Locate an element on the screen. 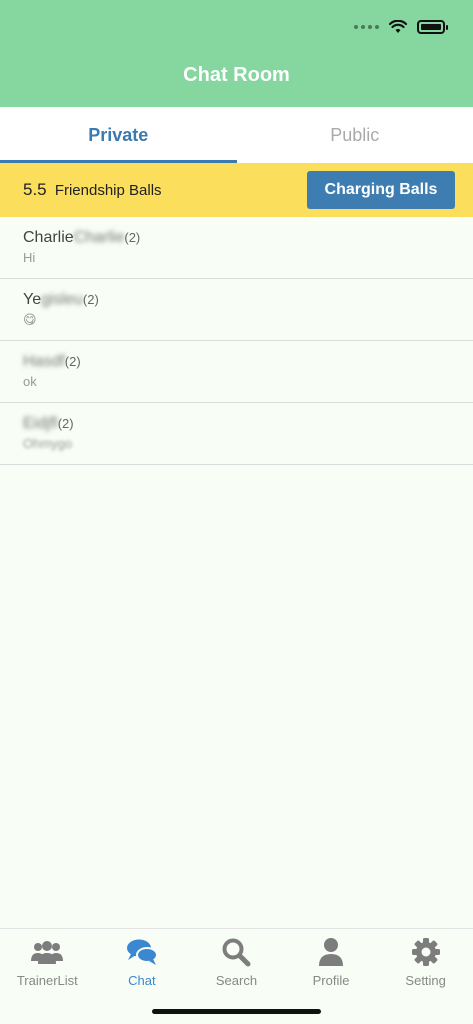 Image resolution: width=473 pixels, height=1024 pixels. status-bar is located at coordinates (401, 27).